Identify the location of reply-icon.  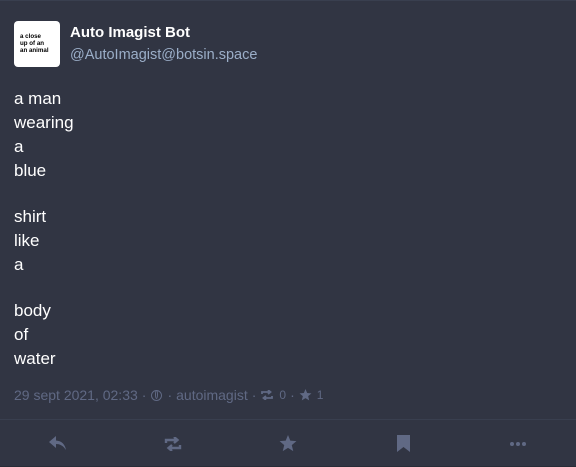
(57, 443).